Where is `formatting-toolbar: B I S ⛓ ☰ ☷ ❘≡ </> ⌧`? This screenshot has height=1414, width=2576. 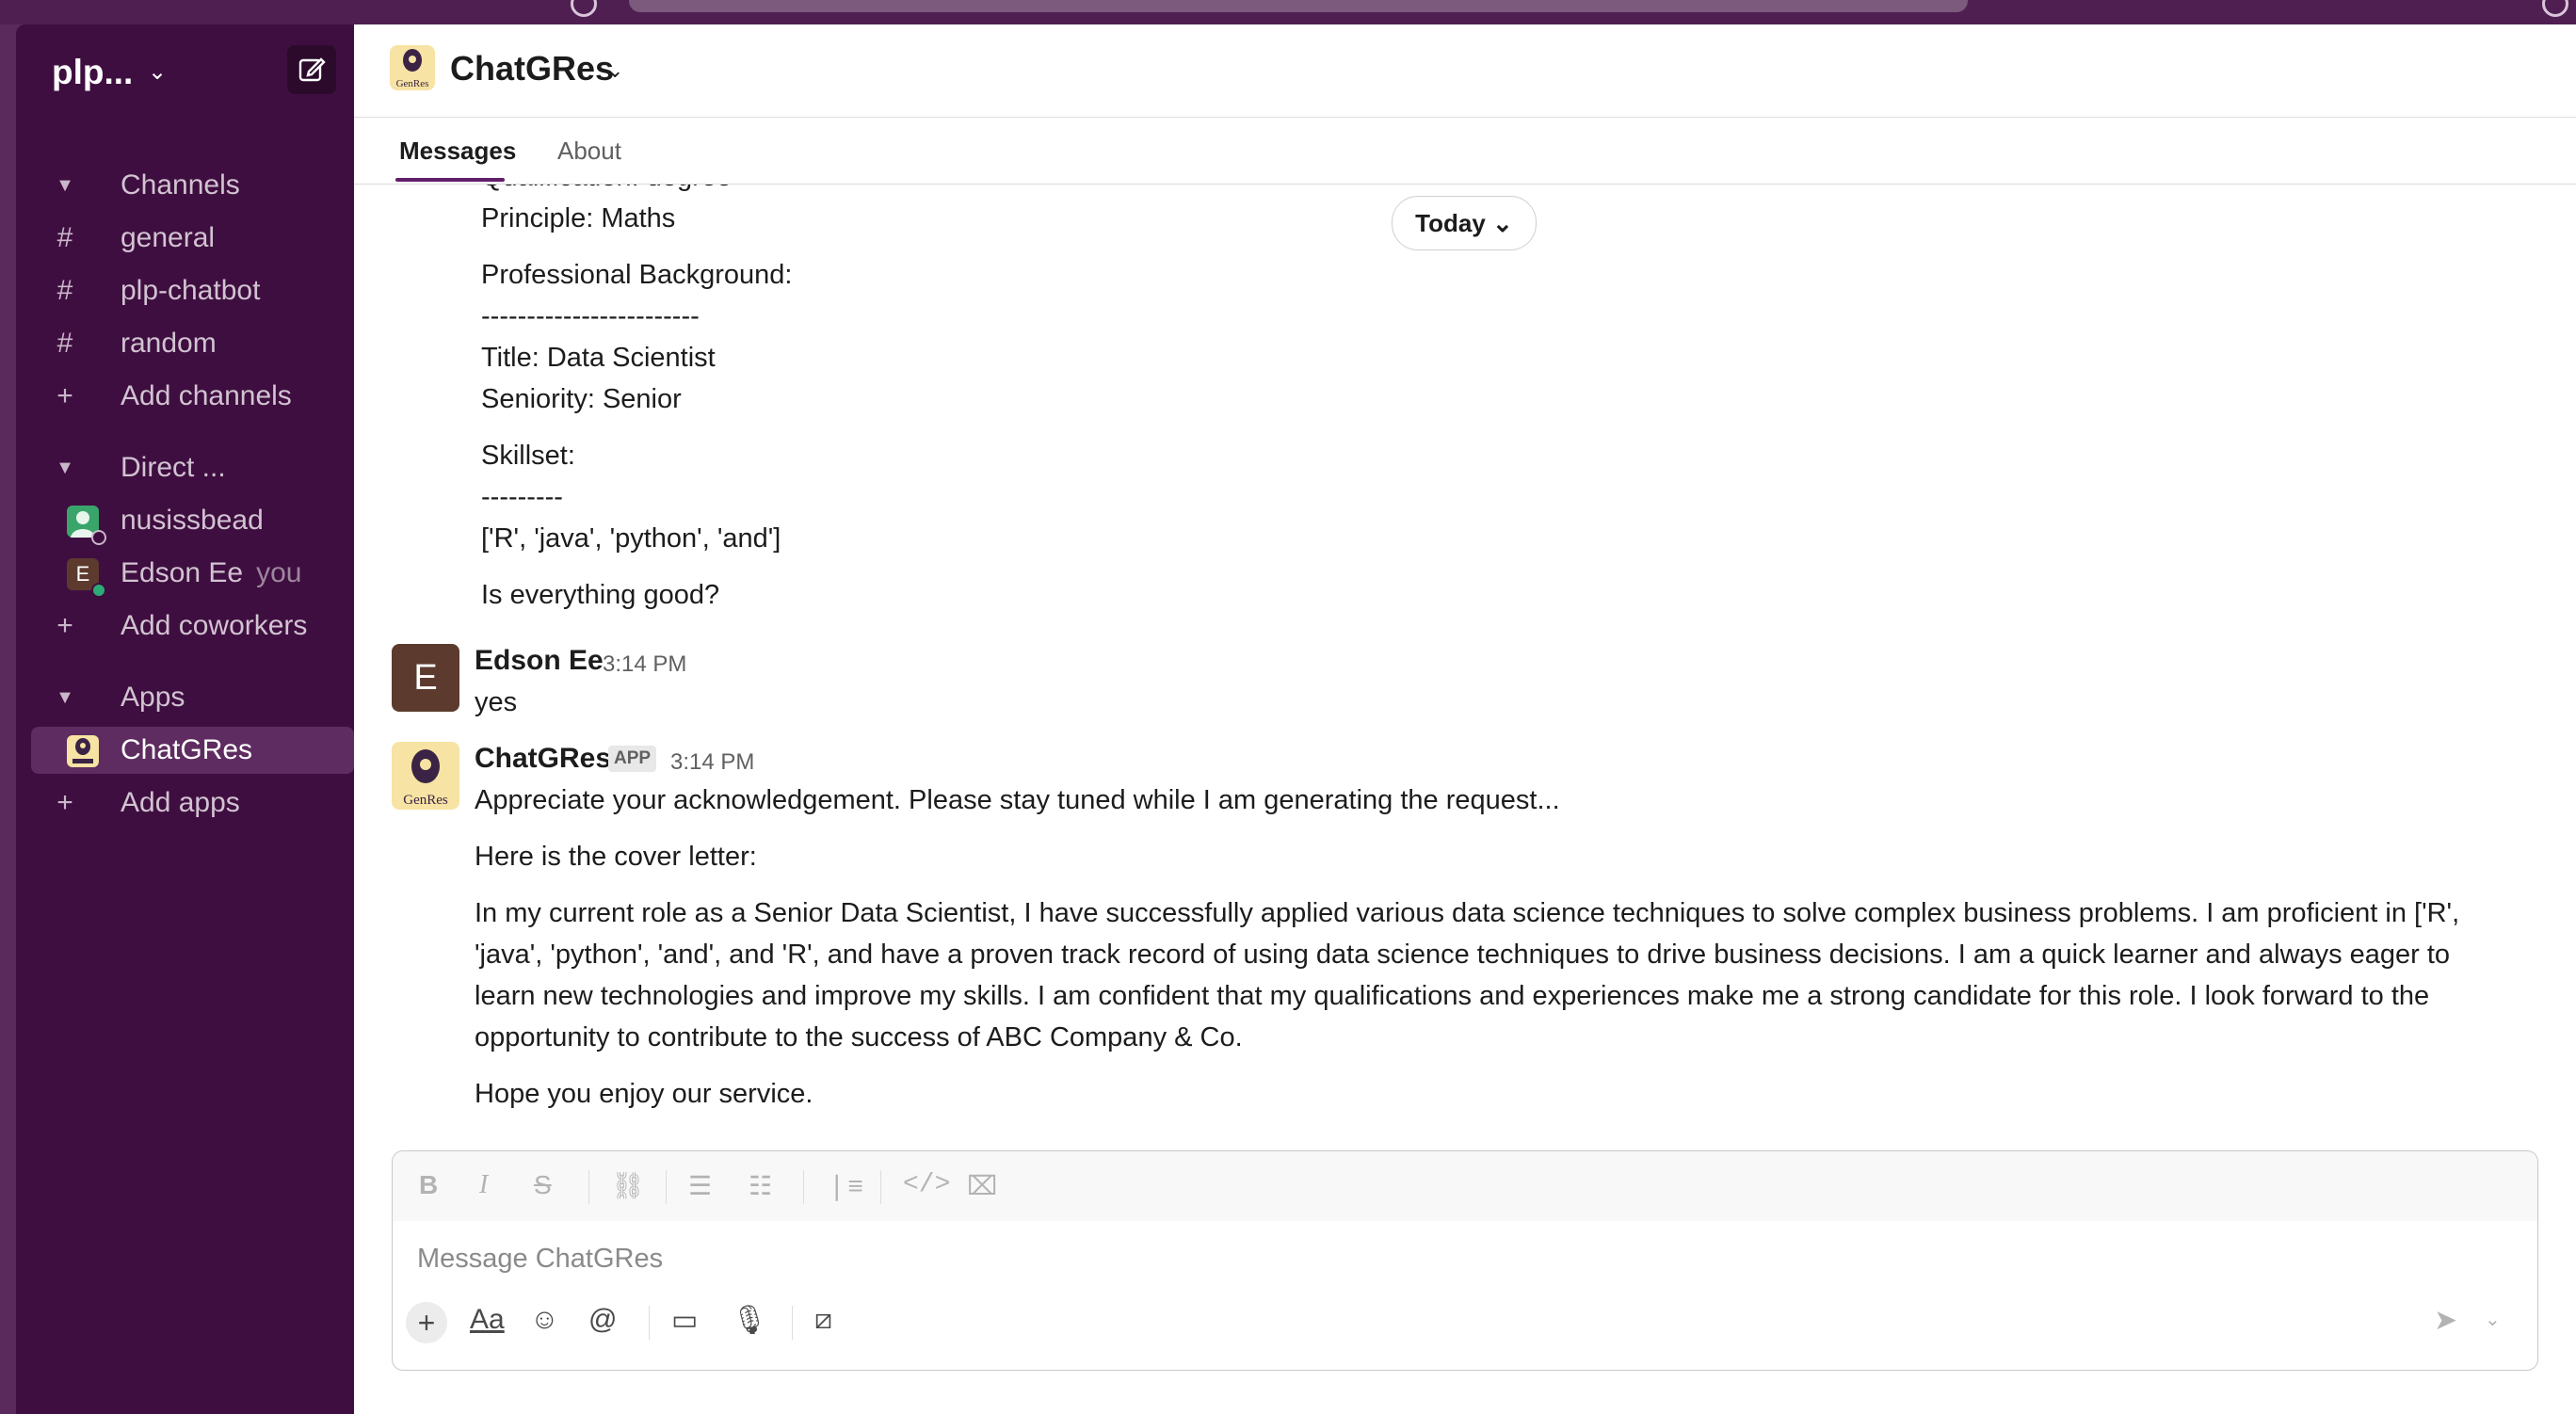 formatting-toolbar: B I S ⛓ ☰ ☷ ❘≡ </> ⌧ is located at coordinates (1465, 1186).